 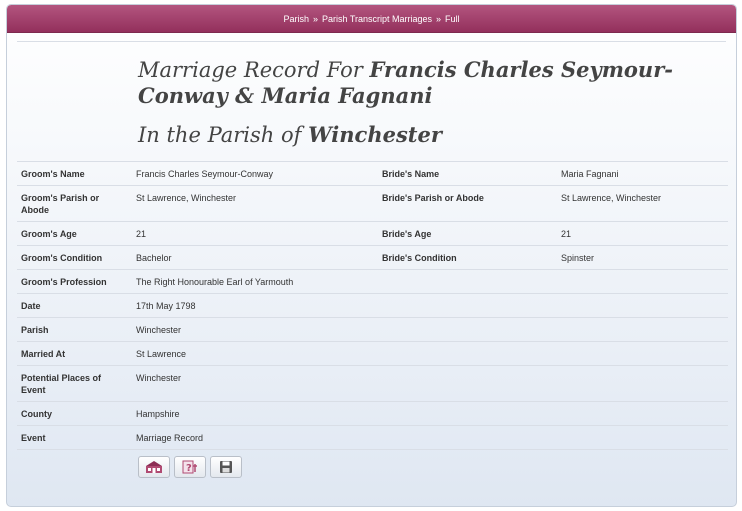 What do you see at coordinates (430, 329) in the screenshot?
I see `parish-value: Winchester` at bounding box center [430, 329].